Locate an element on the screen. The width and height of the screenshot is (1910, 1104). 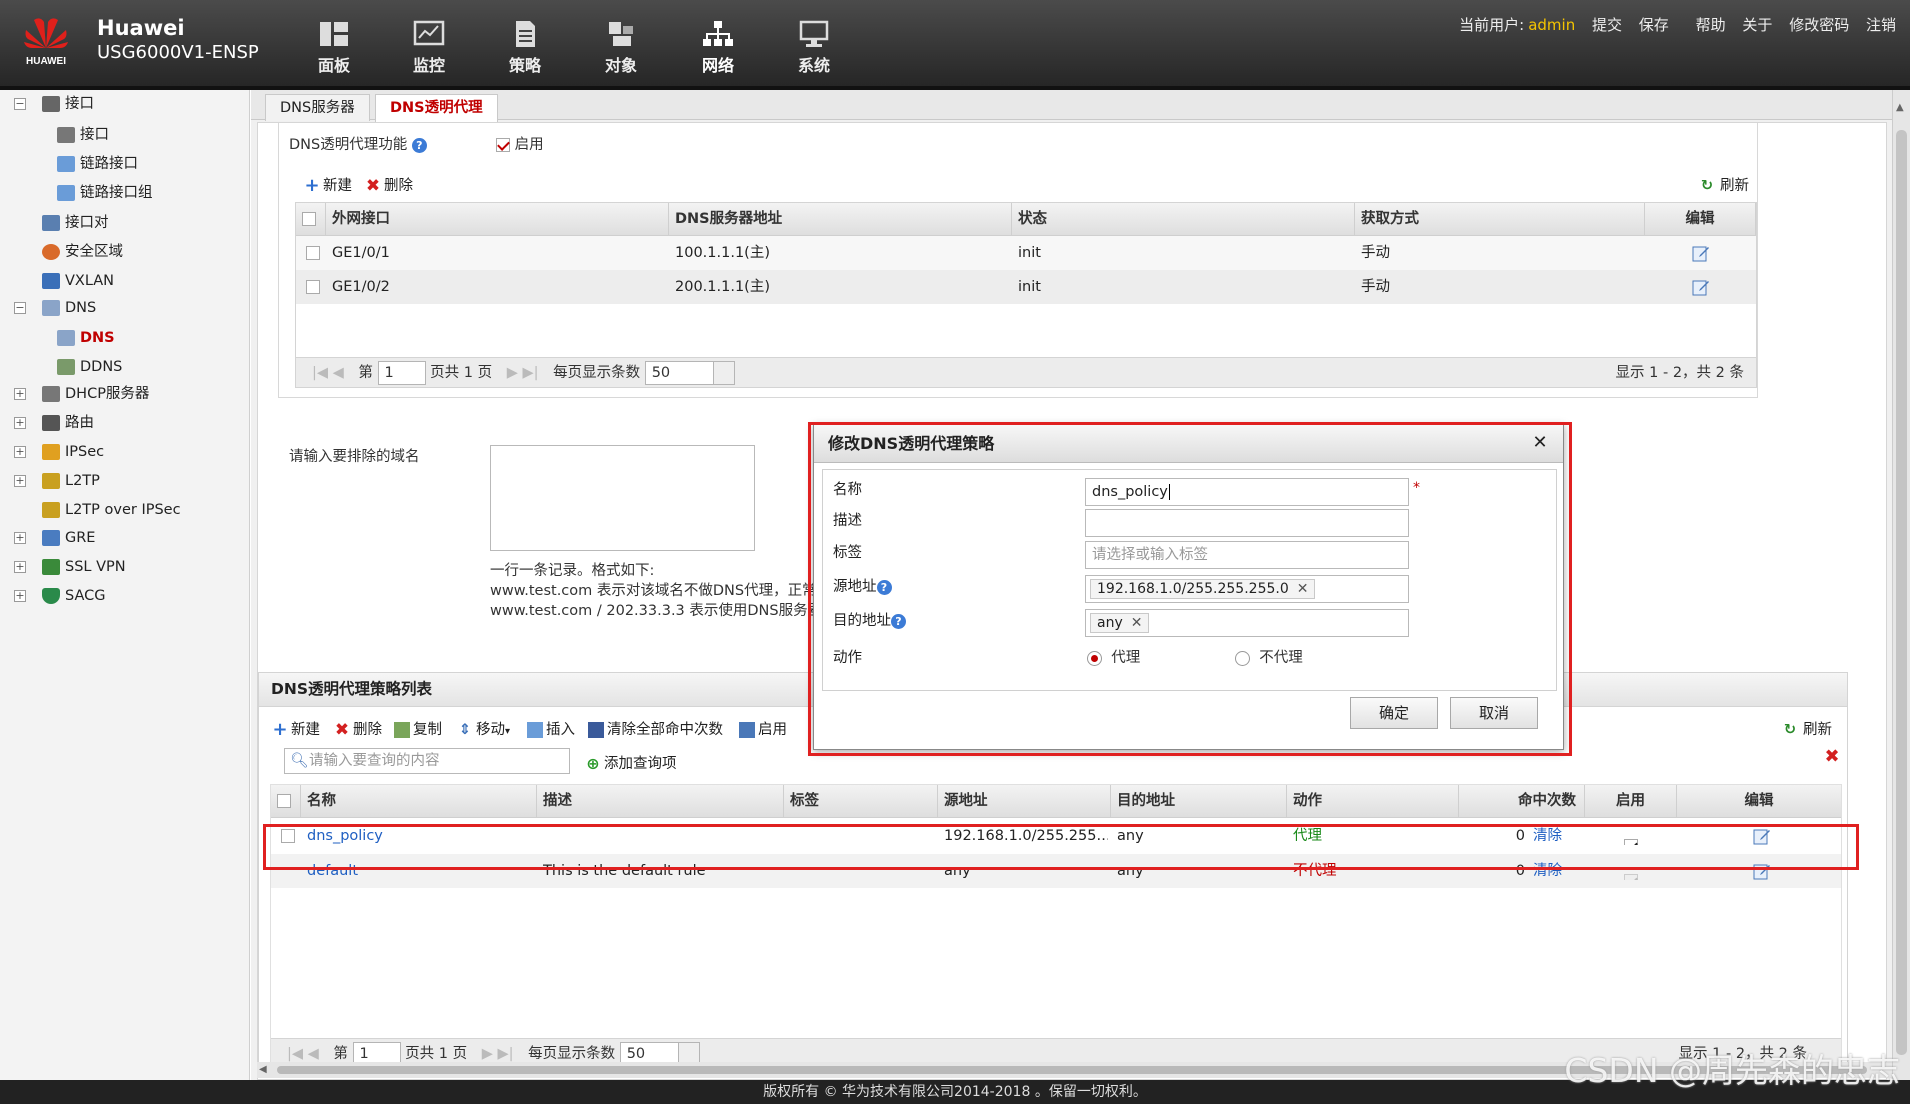
action-noproxy-radio is located at coordinates (1242, 658).